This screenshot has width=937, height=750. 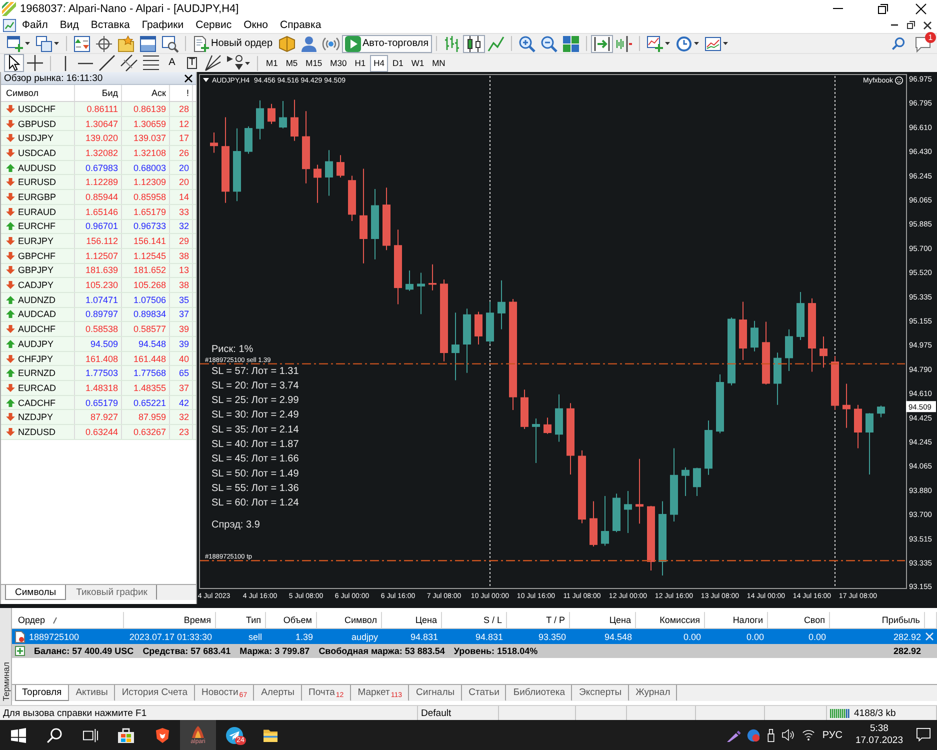 What do you see at coordinates (314, 63) in the screenshot?
I see `timeframe-button: M15` at bounding box center [314, 63].